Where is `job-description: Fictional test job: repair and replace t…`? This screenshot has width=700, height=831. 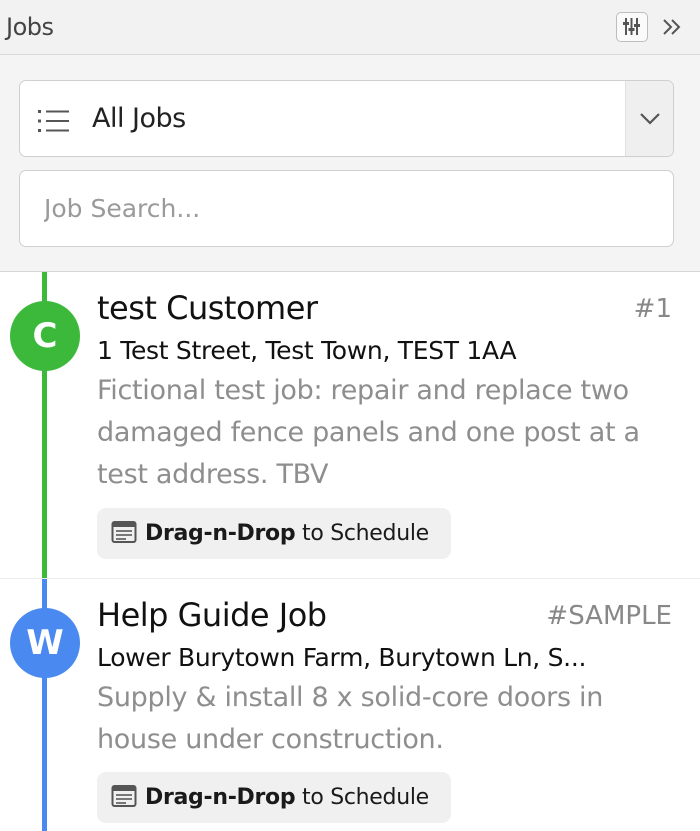
job-description: Fictional test job: repair and replace t… is located at coordinates (368, 432).